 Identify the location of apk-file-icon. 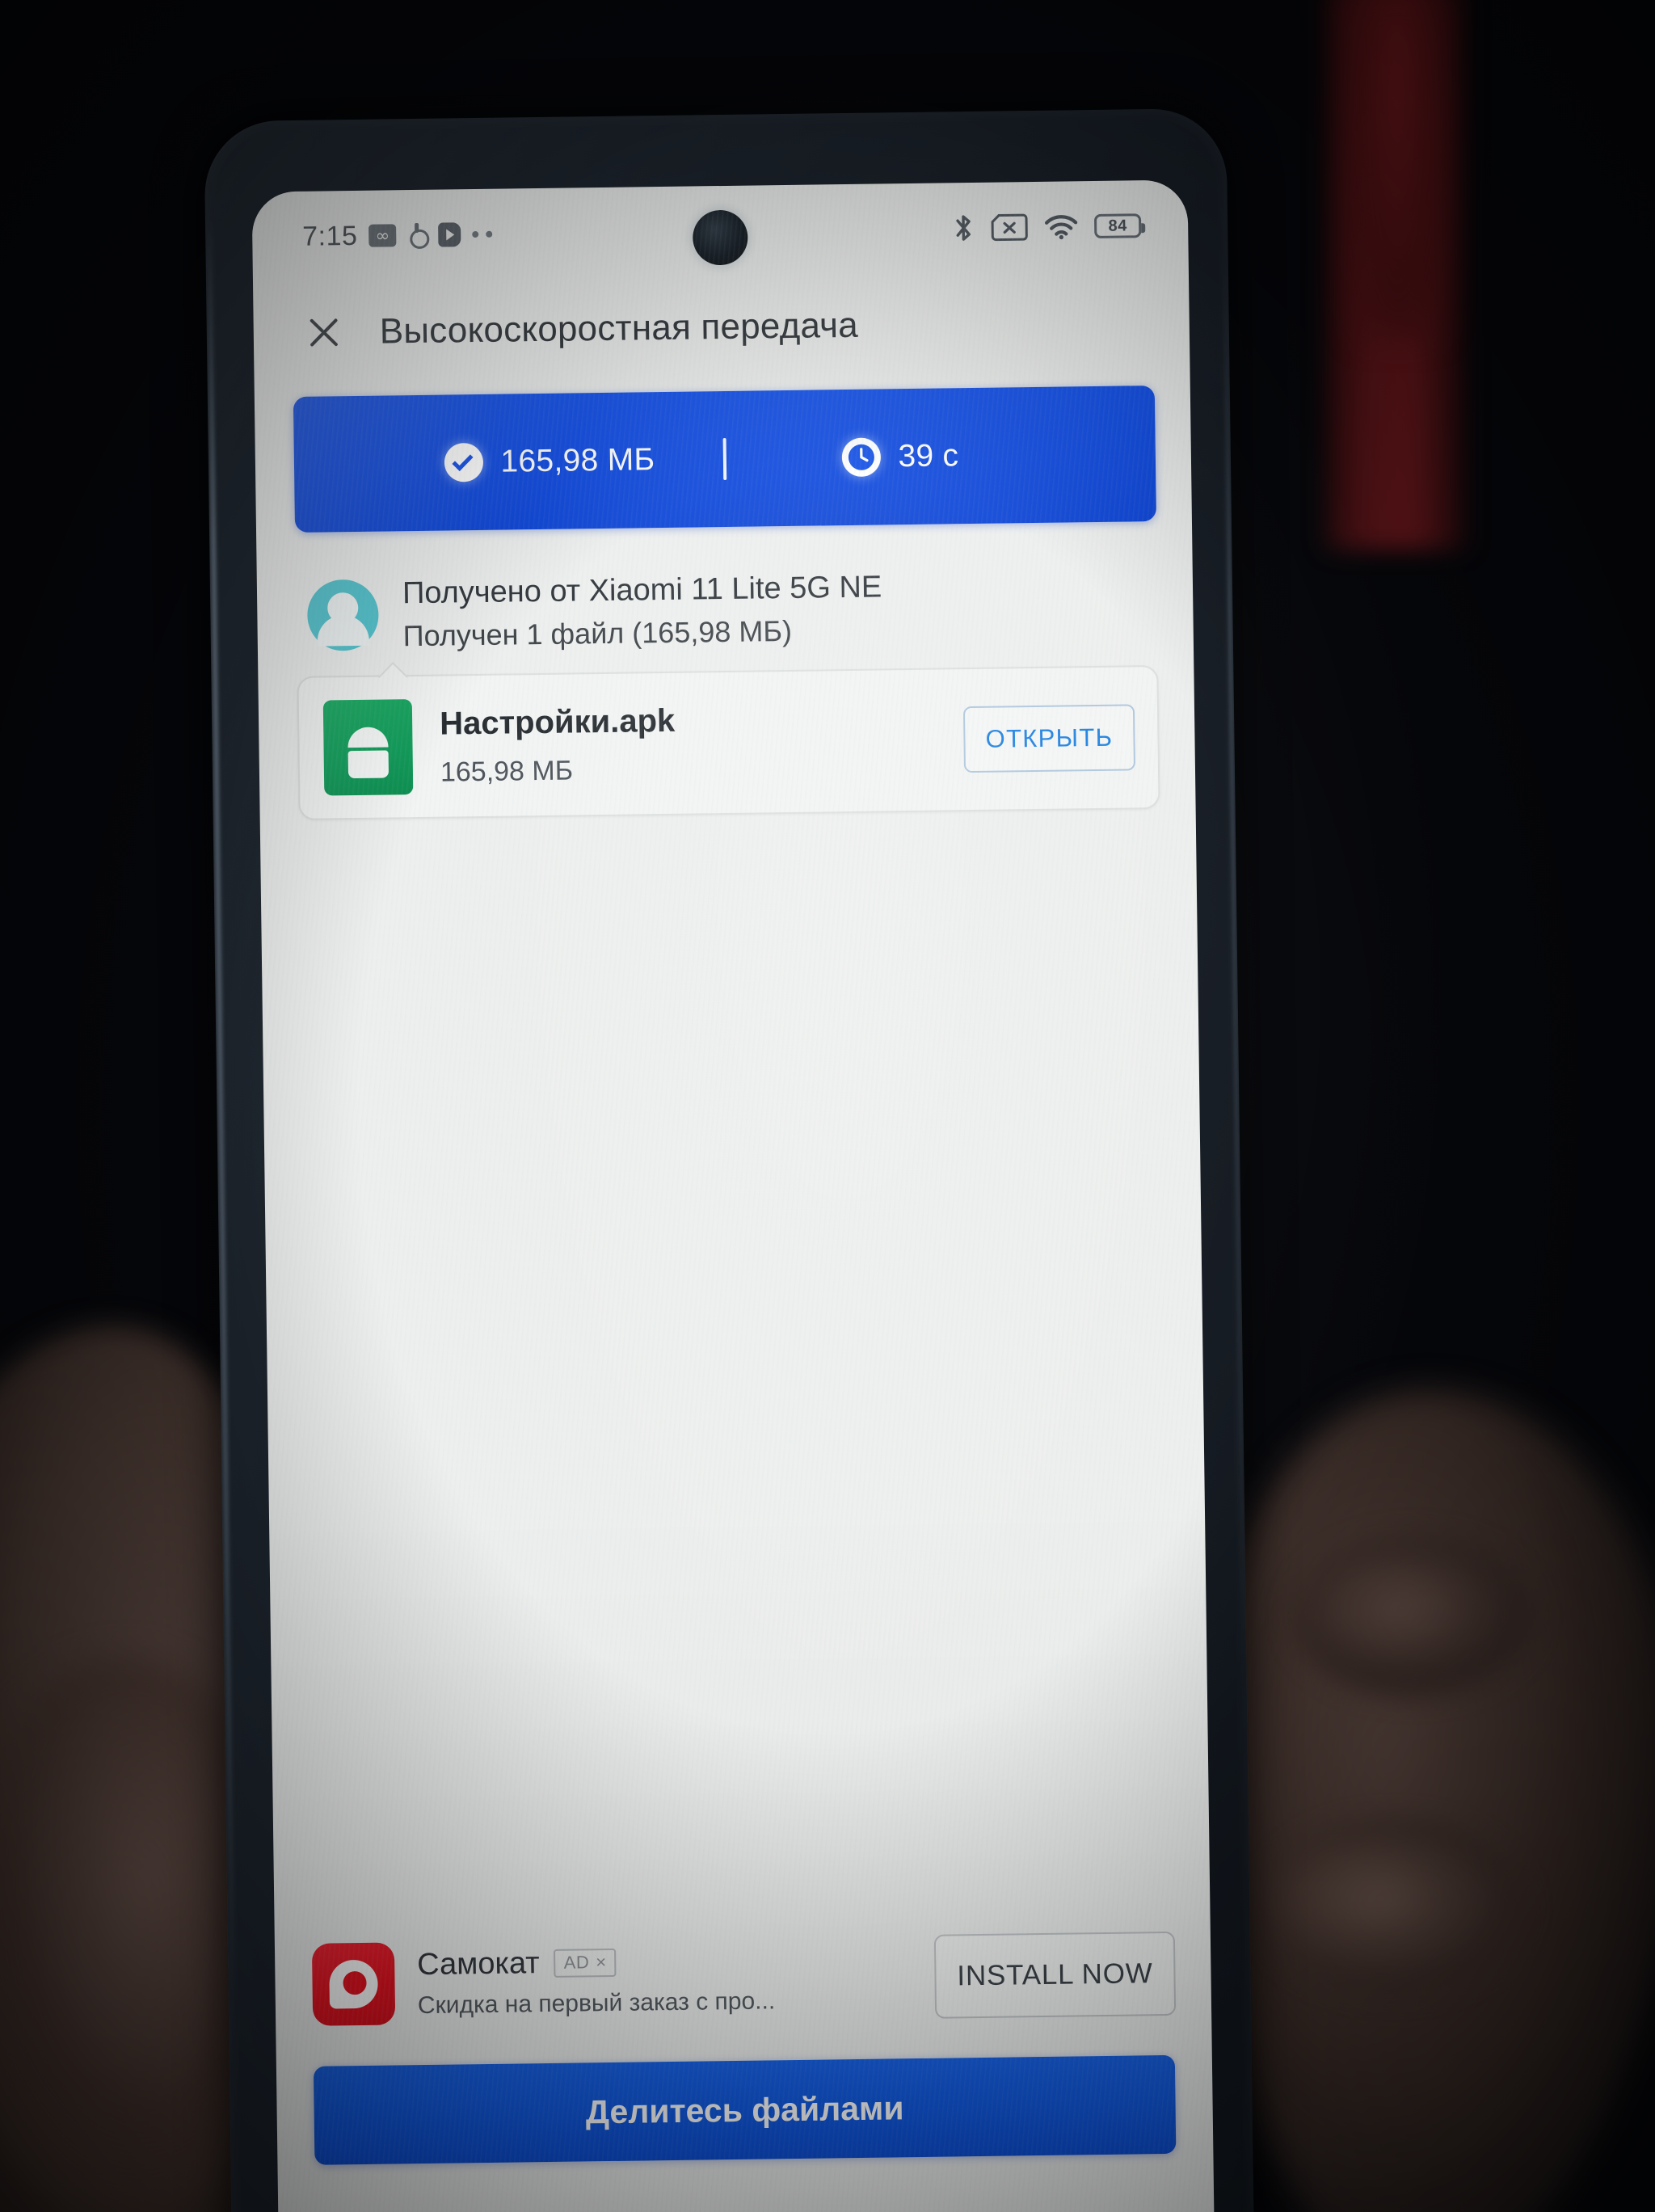
(368, 747).